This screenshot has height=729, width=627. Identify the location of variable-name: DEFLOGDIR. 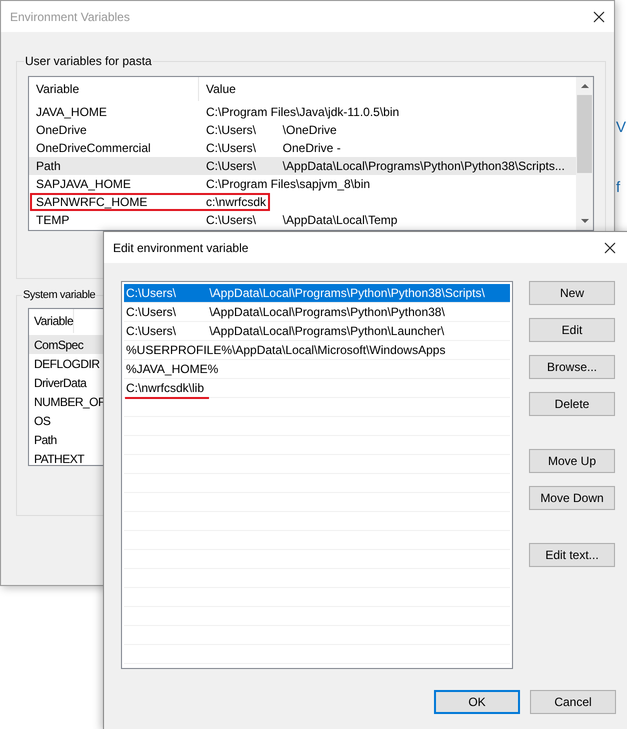
(66, 363).